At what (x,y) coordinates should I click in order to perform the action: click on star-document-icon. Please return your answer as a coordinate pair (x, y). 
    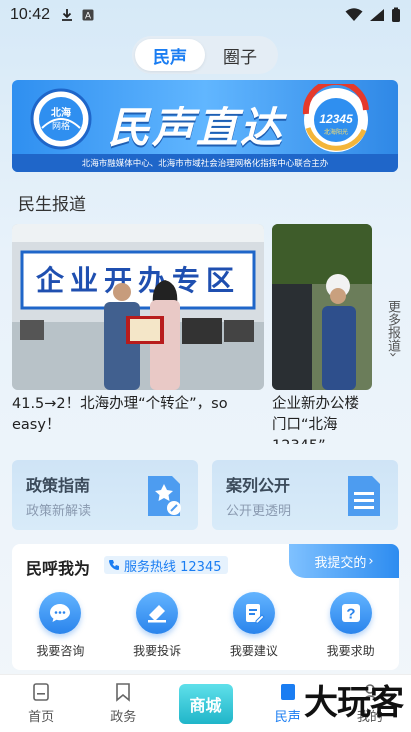
    Looking at the image, I should click on (164, 496).